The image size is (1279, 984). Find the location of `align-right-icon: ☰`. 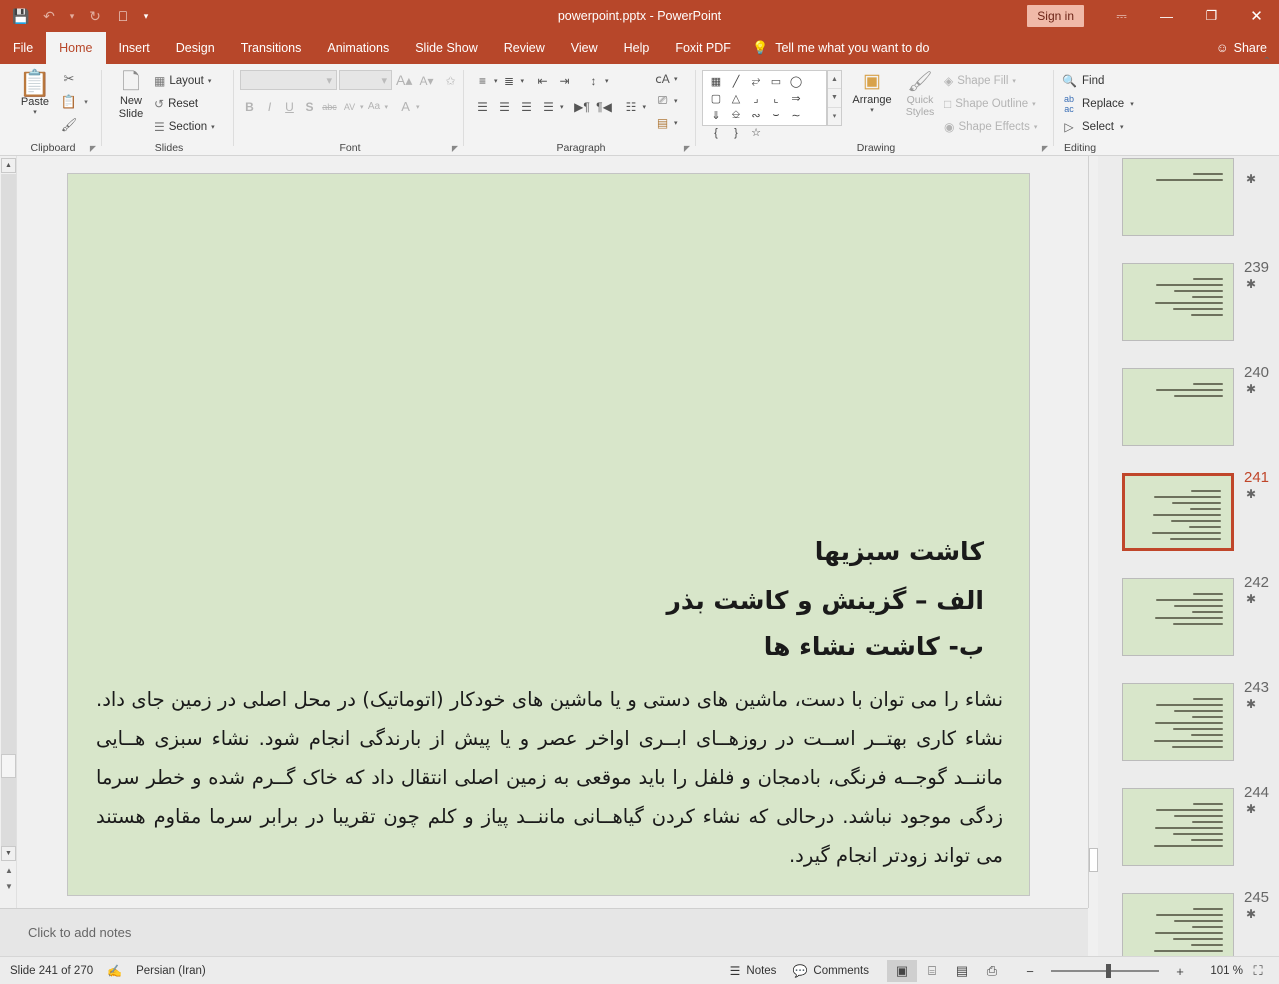

align-right-icon: ☰ is located at coordinates (526, 106).